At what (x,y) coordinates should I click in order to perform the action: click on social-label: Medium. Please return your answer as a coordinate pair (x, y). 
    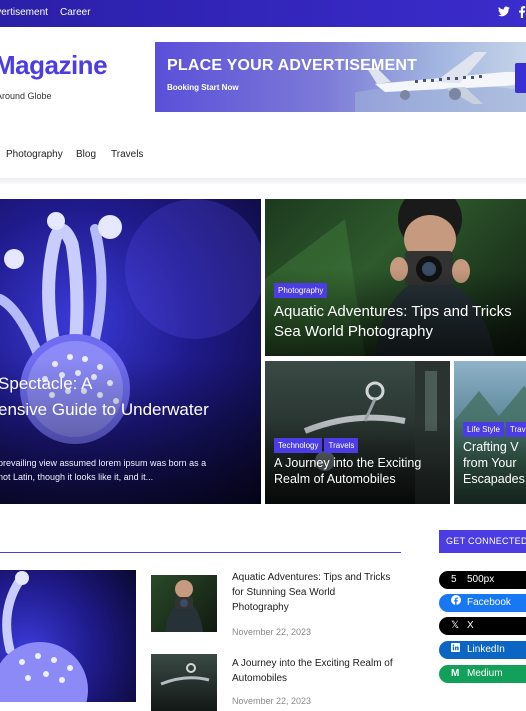
    Looking at the image, I should click on (485, 673).